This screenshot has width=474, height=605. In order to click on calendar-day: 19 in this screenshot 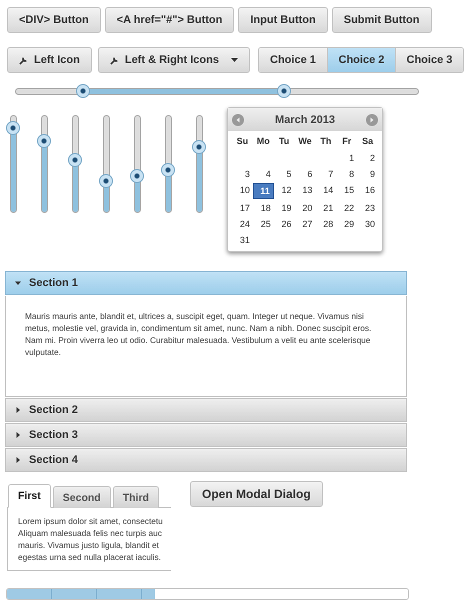, I will do `click(284, 208)`.